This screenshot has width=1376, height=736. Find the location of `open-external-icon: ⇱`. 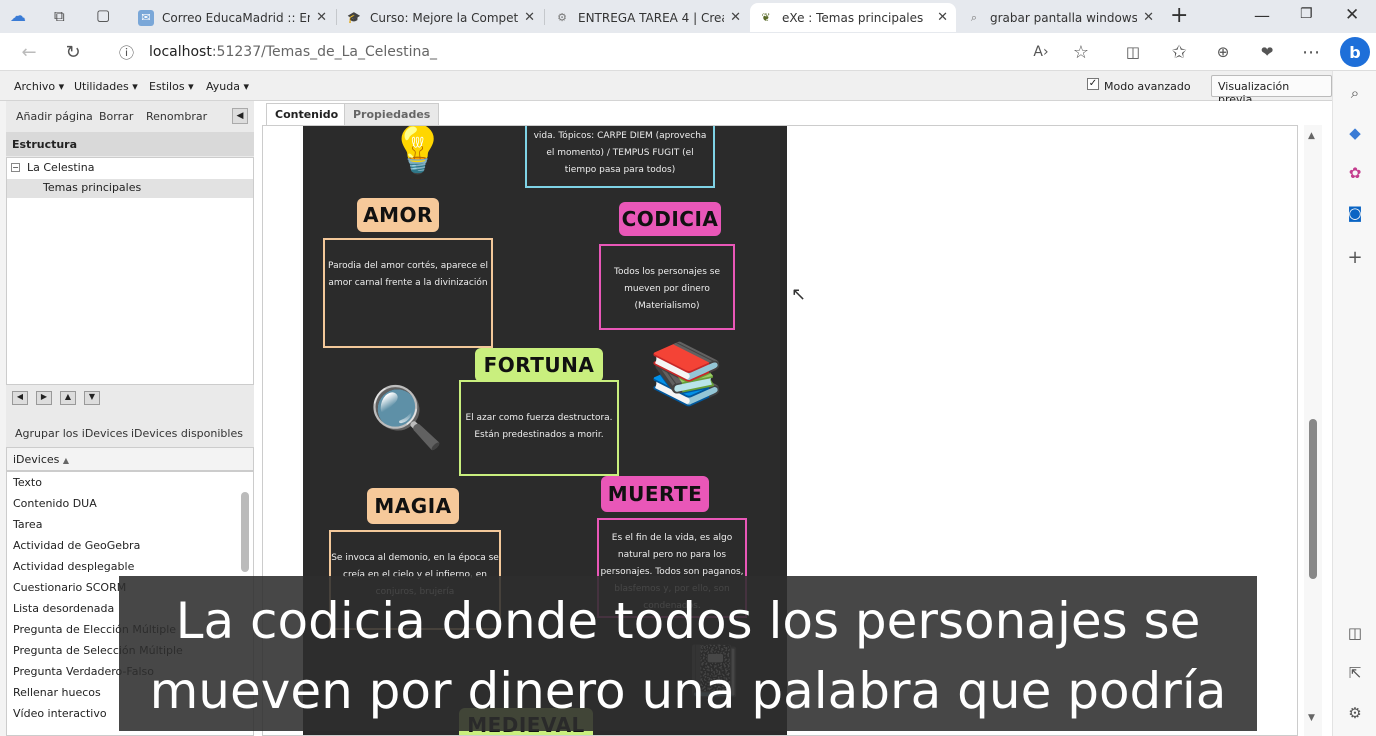

open-external-icon: ⇱ is located at coordinates (1355, 673).